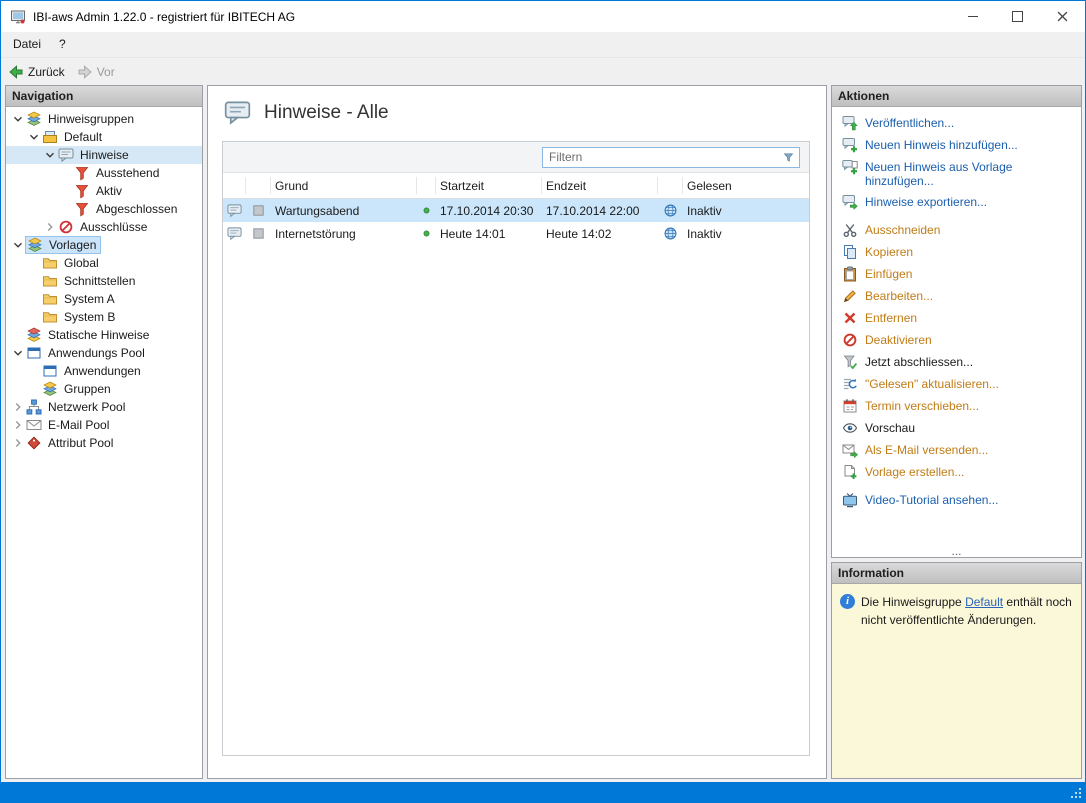 The image size is (1086, 803). I want to click on close-button, so click(1062, 16).